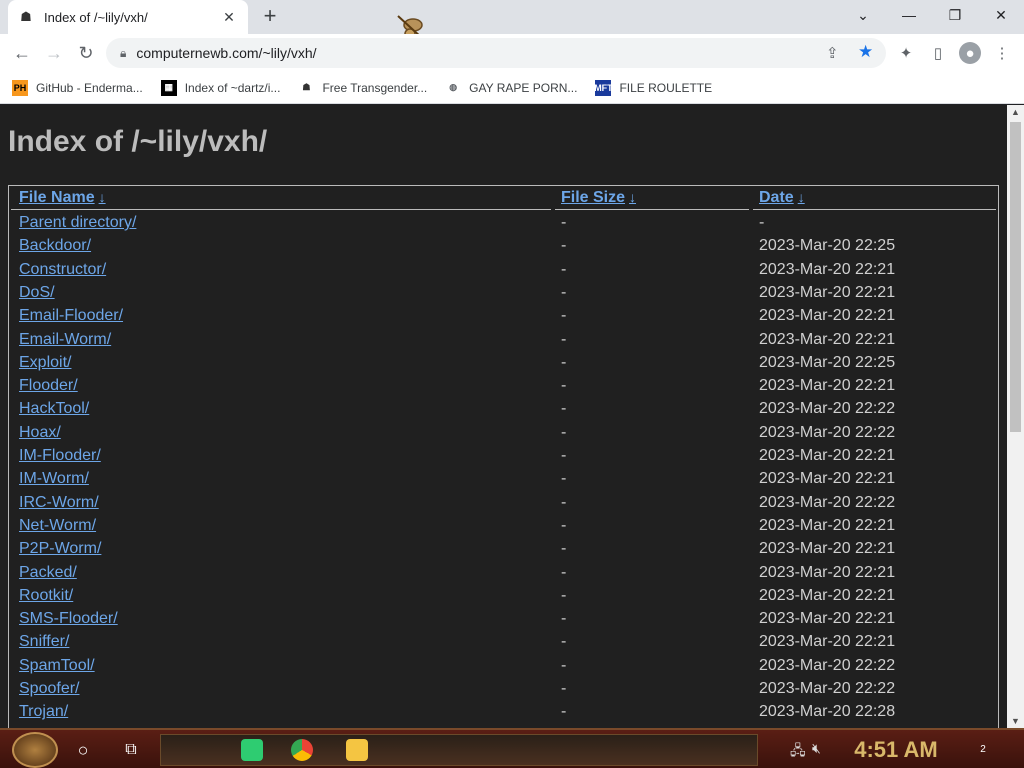 This screenshot has height=768, width=1024. Describe the element at coordinates (1015, 112) in the screenshot. I see `scroll-up-arrow-icon: ▲` at that location.